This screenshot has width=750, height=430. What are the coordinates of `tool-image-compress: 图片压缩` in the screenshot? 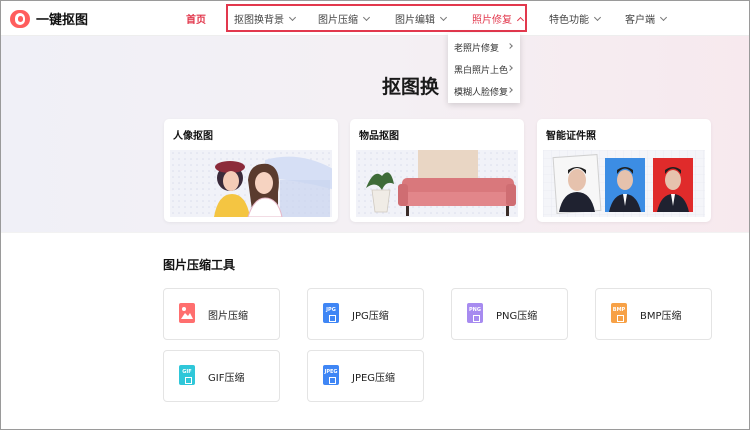 It's located at (221, 314).